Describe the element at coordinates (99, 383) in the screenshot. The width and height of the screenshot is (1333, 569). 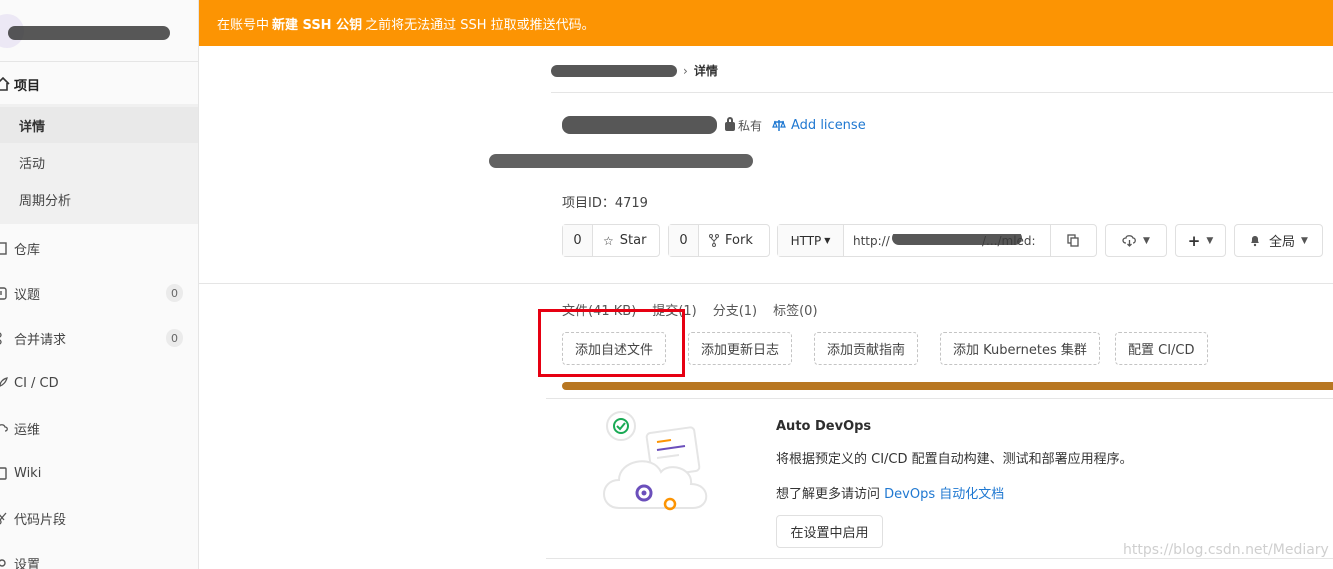
I see `sidebar-item-ci-cd: CI / CD` at that location.